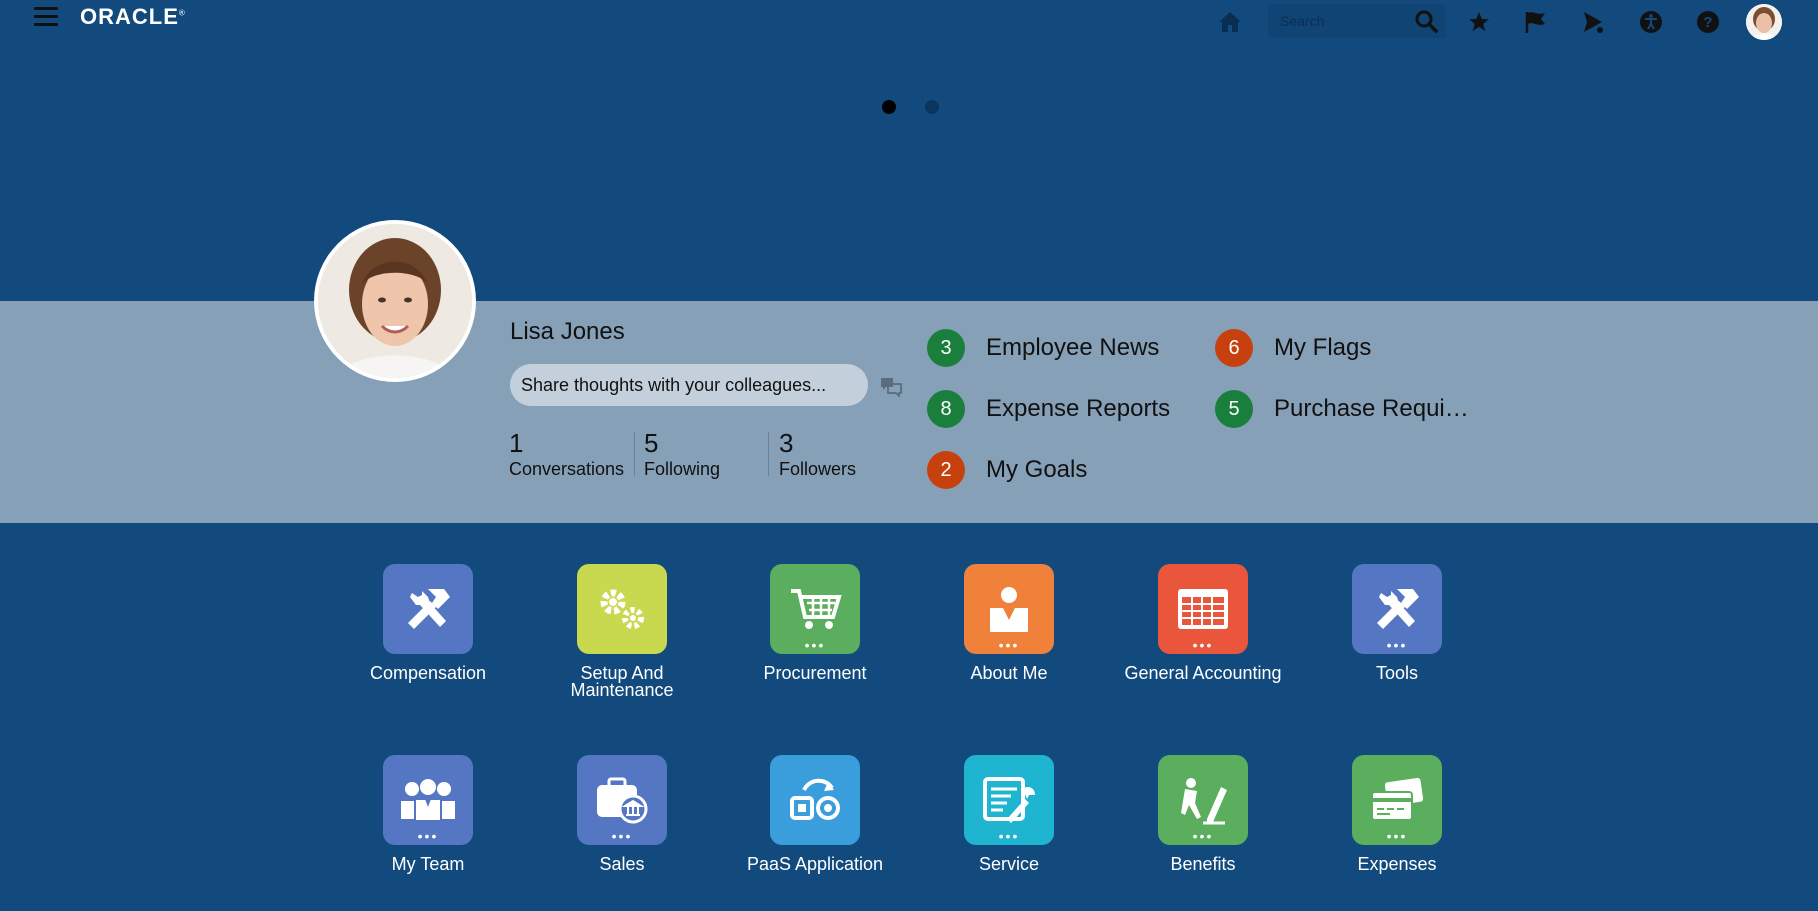 The width and height of the screenshot is (1818, 911). I want to click on app-tile-setup-and-maintenance: Setup And Maintenance, so click(622, 631).